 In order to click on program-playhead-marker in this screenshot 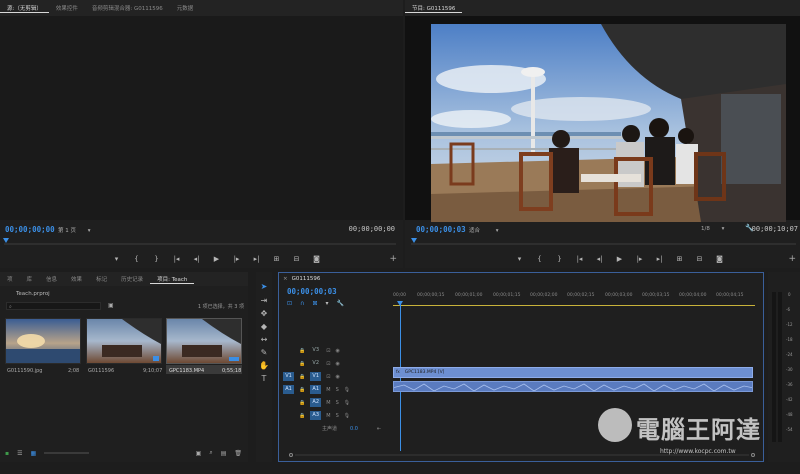, I will do `click(414, 240)`.